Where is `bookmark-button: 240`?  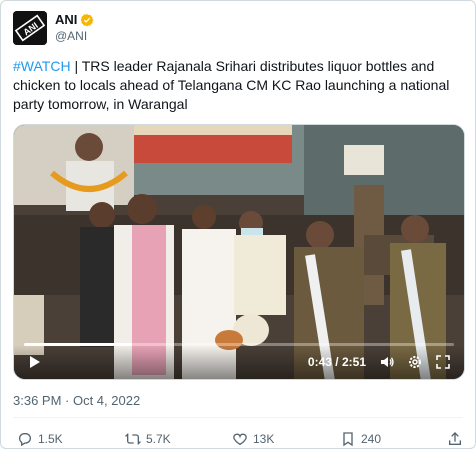
bookmark-button: 240 is located at coordinates (360, 439).